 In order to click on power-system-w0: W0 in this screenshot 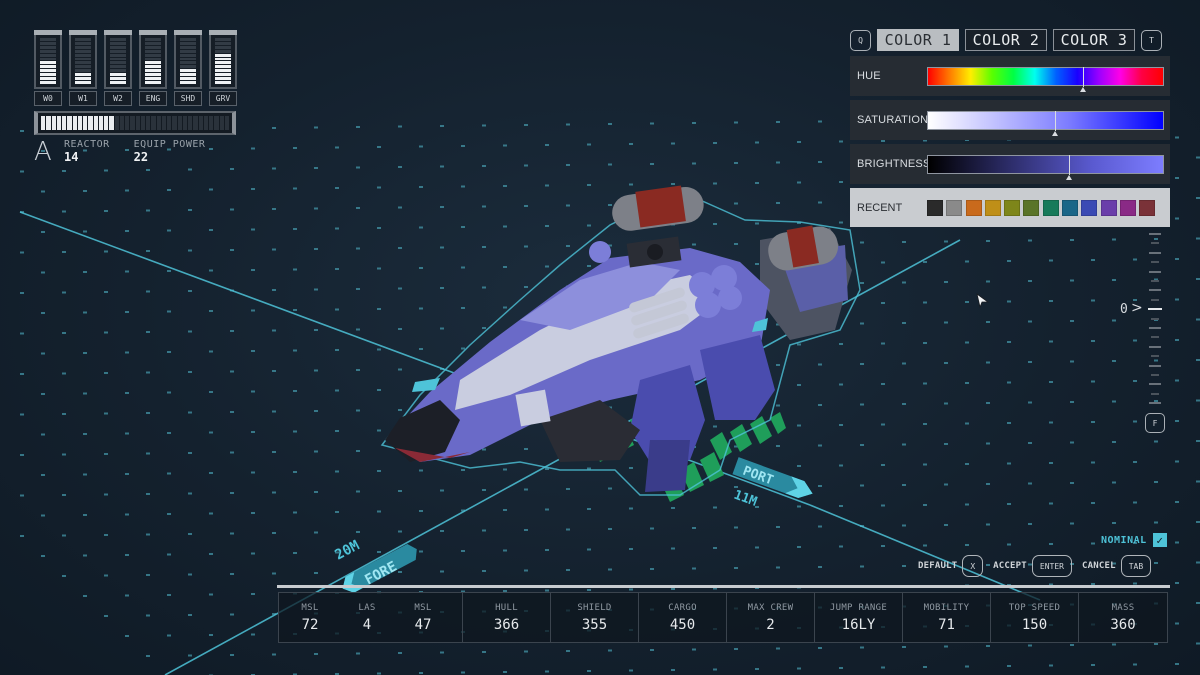, I will do `click(48, 68)`.